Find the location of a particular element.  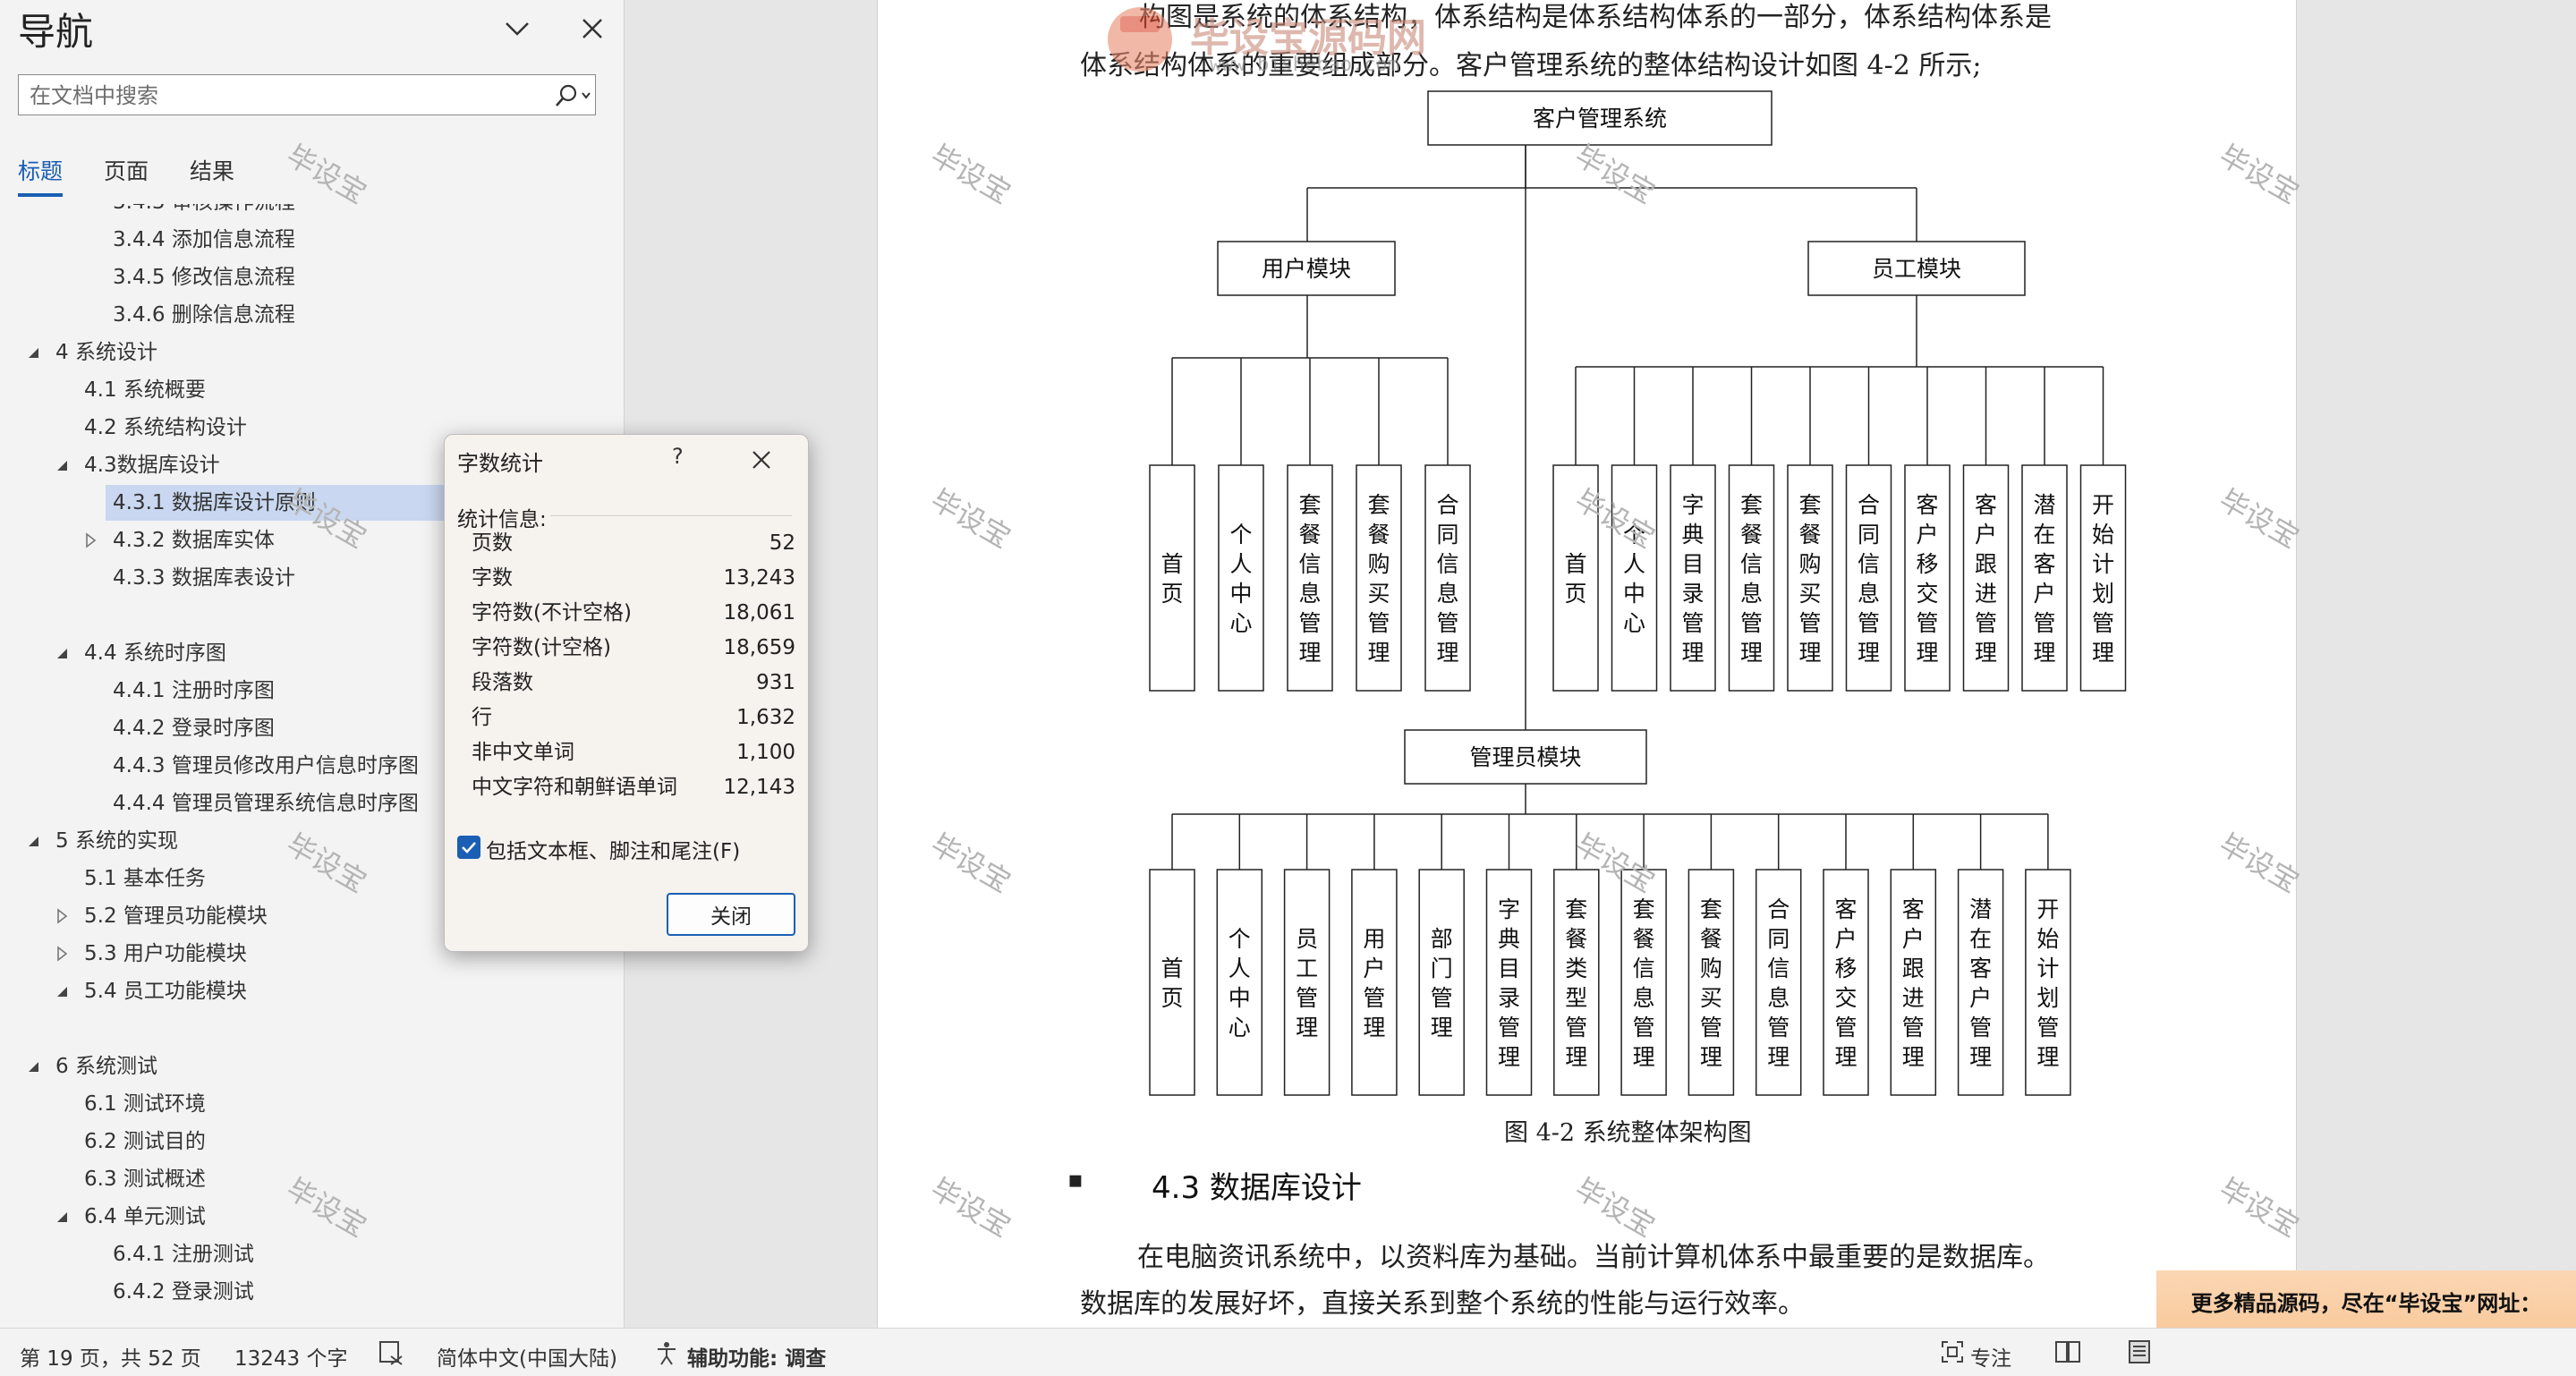

tree-item: 3.4.5 修改信息流程 is located at coordinates (200, 277).